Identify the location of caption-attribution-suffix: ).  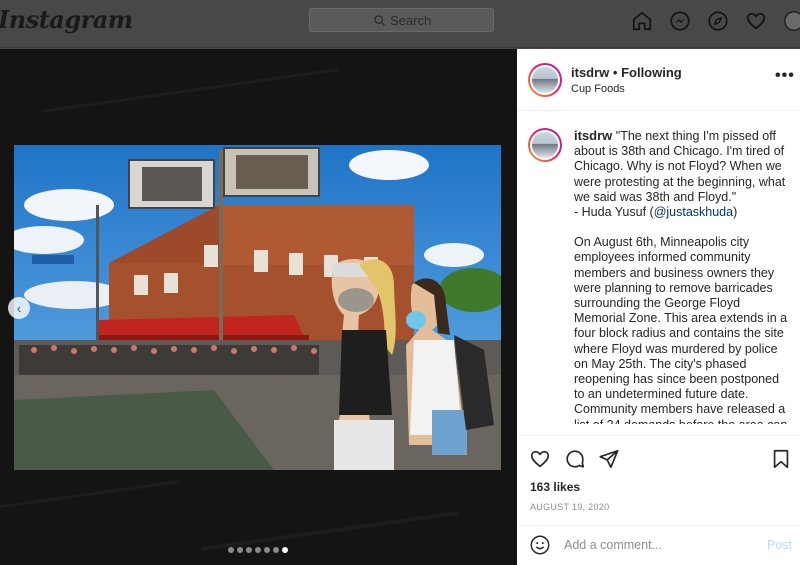
(735, 212).